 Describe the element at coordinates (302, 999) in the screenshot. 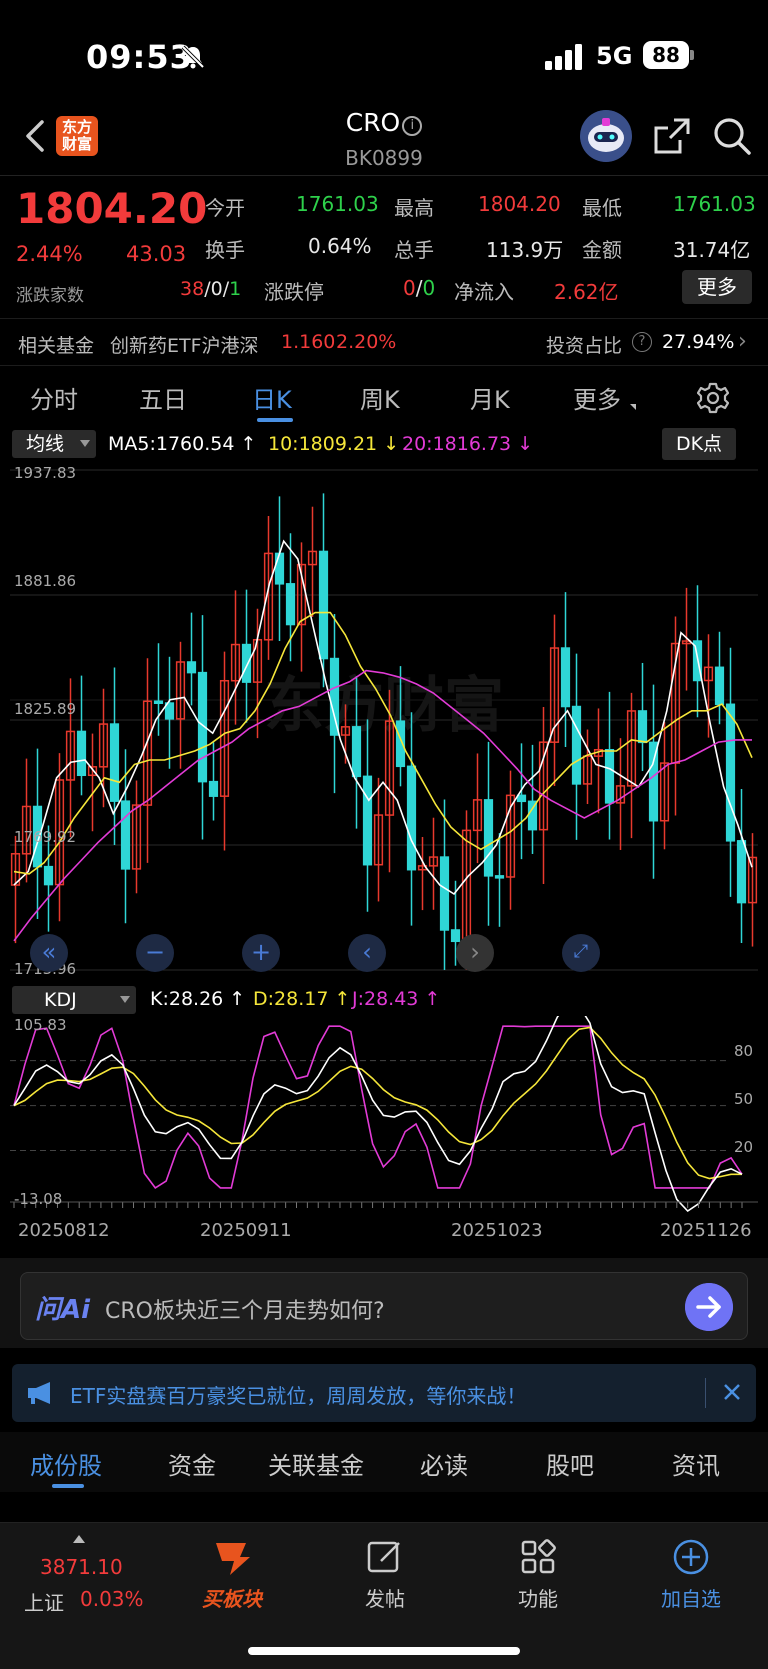

I see `d-value: D:28.17 ↑` at that location.